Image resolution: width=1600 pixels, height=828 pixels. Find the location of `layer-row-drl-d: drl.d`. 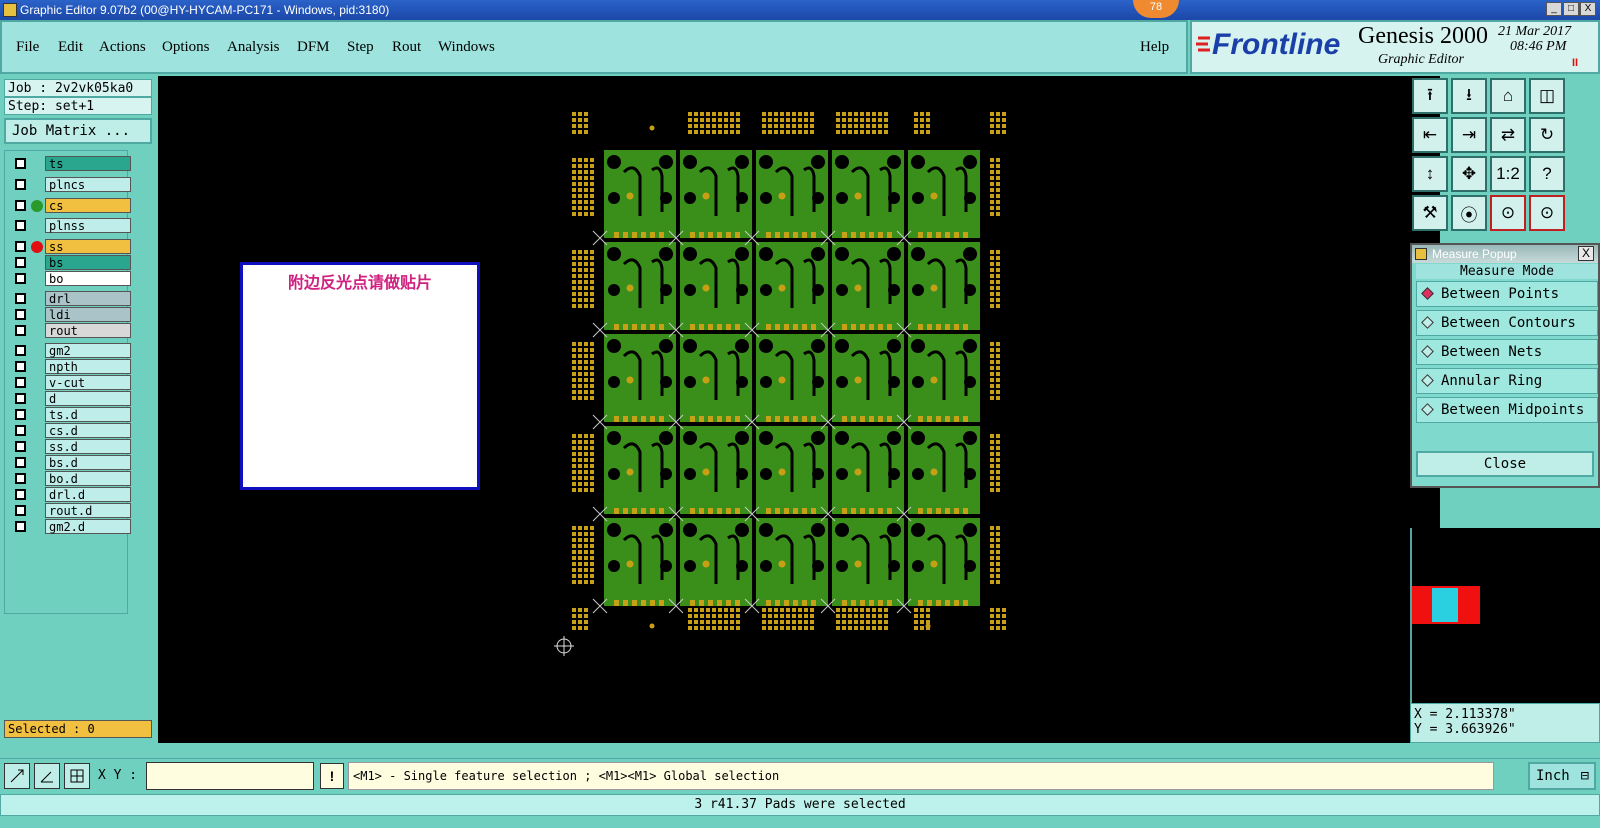

layer-row-drl-d: drl.d is located at coordinates (71, 494).